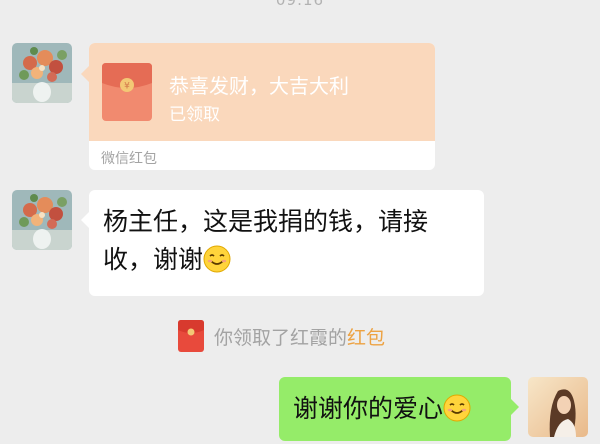  I want to click on chat-timestamp: 09:16, so click(300, 4).